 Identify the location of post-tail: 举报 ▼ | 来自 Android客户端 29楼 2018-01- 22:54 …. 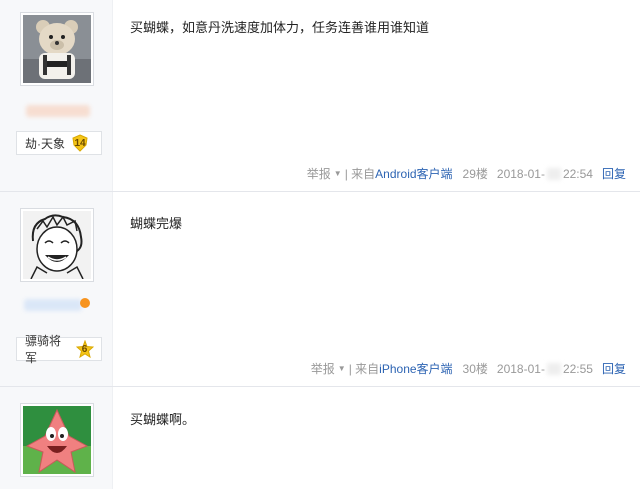
(466, 173).